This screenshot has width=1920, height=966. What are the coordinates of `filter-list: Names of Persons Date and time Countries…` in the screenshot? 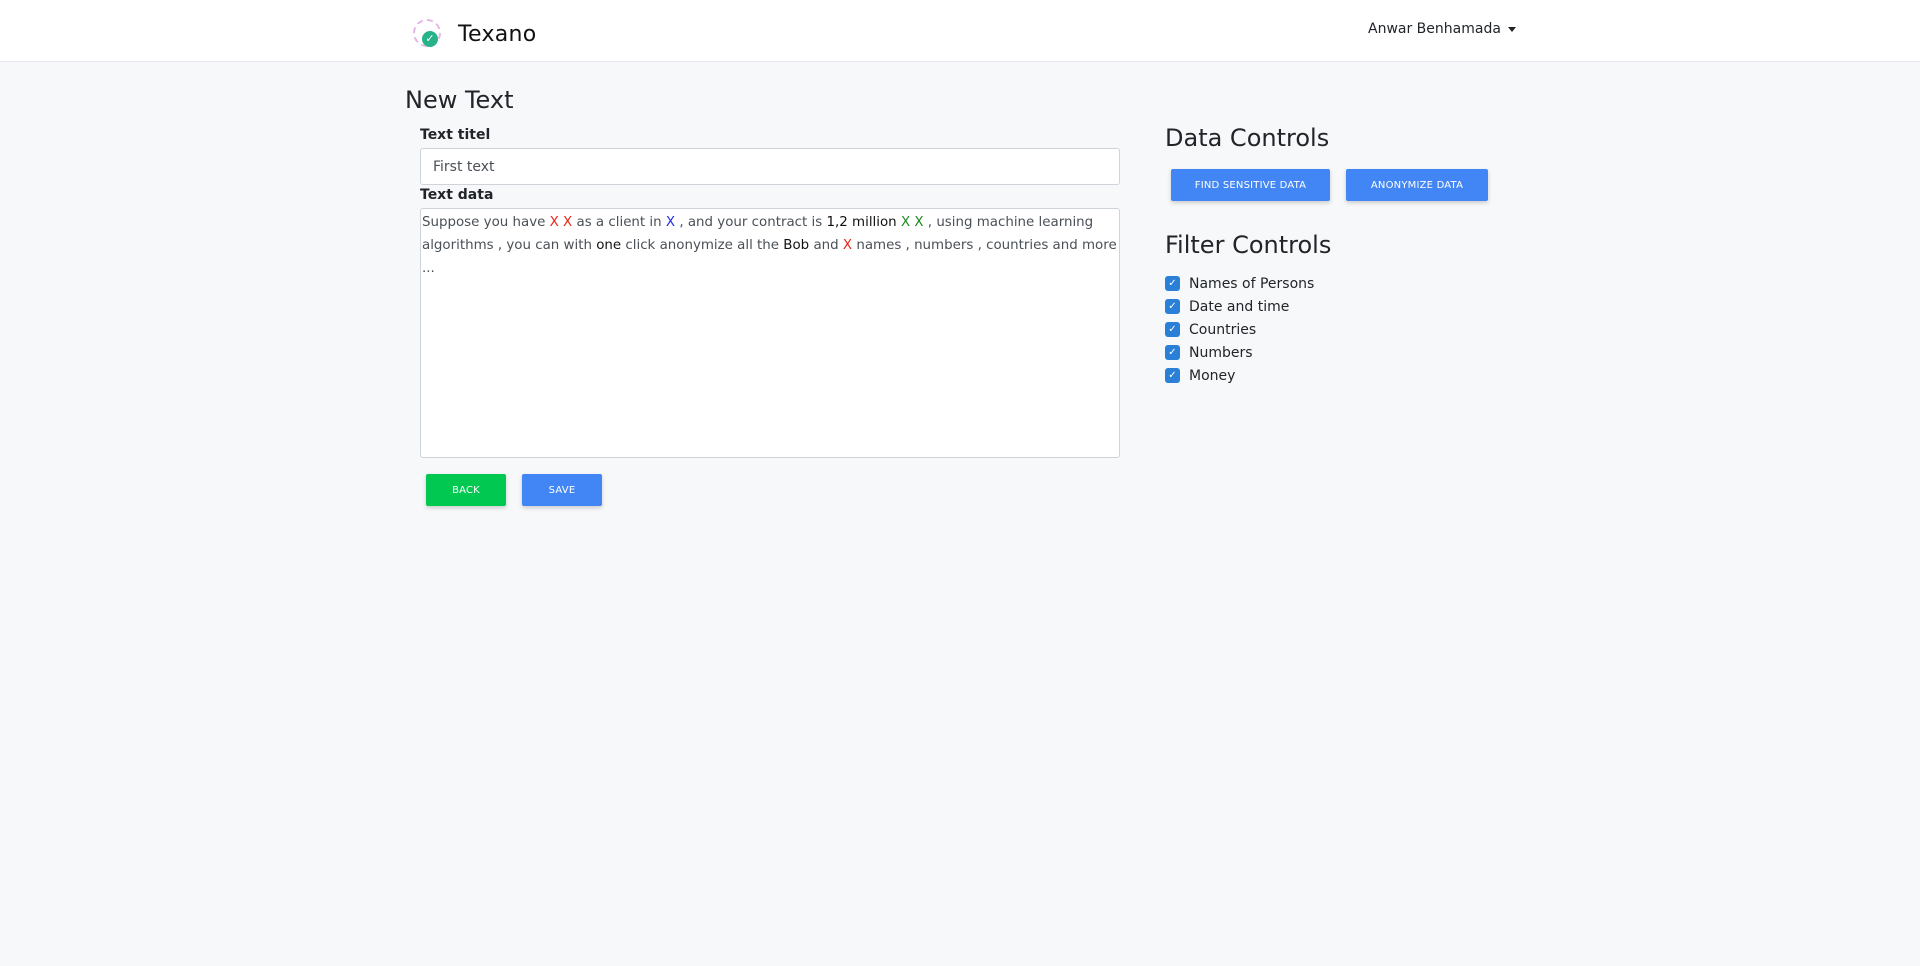 It's located at (1239, 329).